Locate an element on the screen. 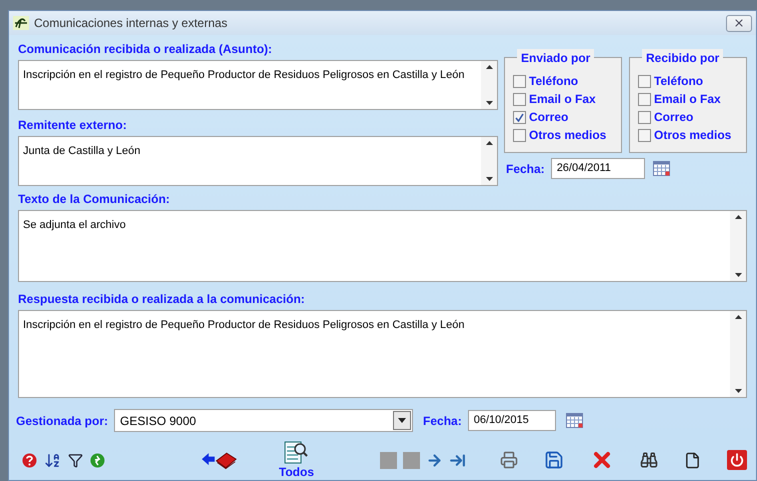 The image size is (757, 481). field-label: Respuesta recibida o realizada a la comunicación: is located at coordinates (162, 299).